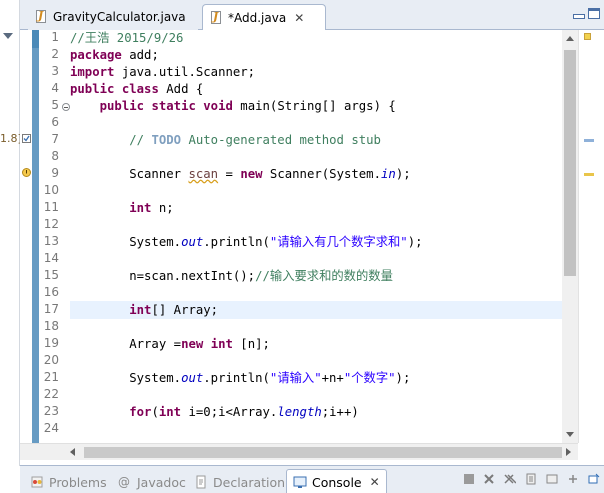 The height and width of the screenshot is (493, 604). What do you see at coordinates (594, 13) in the screenshot?
I see `maximize-icon` at bounding box center [594, 13].